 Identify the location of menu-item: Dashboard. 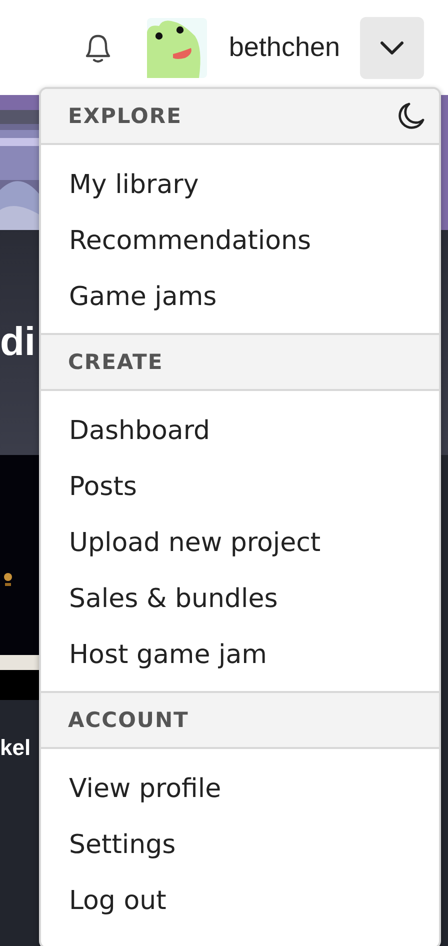
(125, 431).